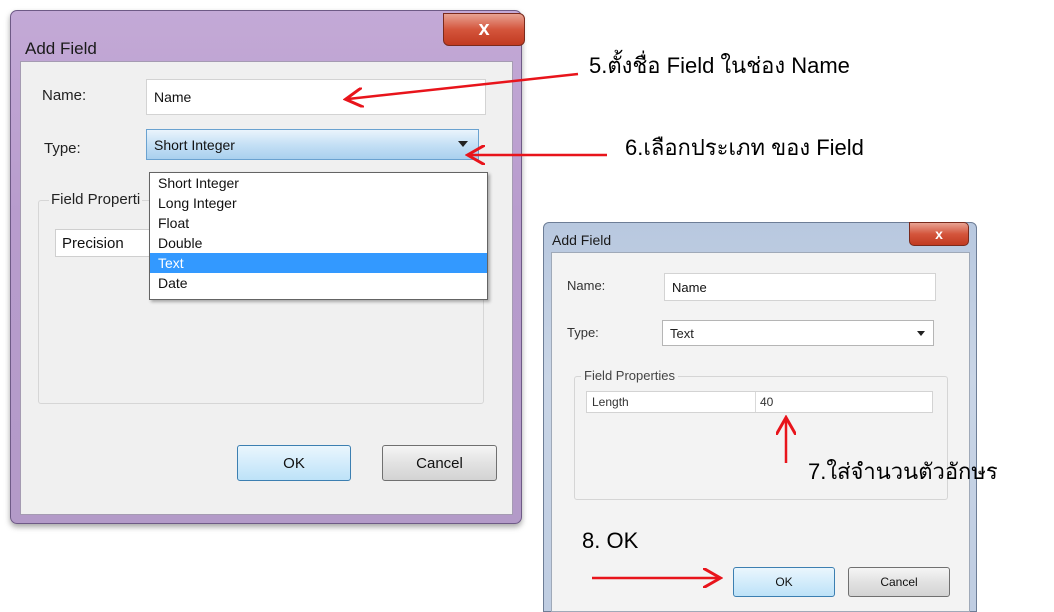 This screenshot has width=1054, height=612. What do you see at coordinates (463, 85) in the screenshot?
I see `arrow-to-name-input` at bounding box center [463, 85].